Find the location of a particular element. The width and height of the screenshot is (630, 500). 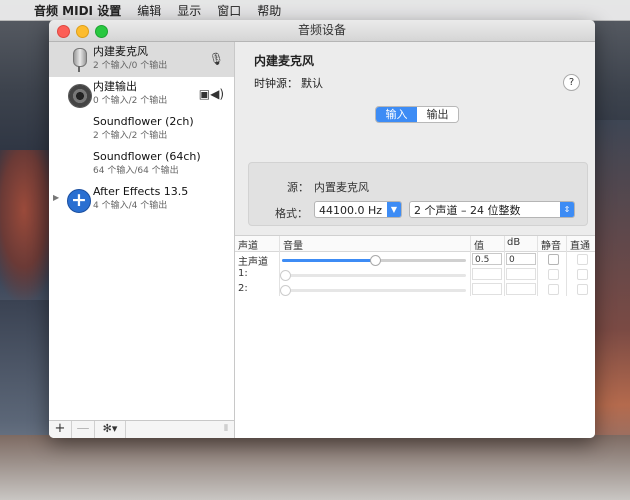

io-segmented-control: 输入 输出 is located at coordinates (417, 114).